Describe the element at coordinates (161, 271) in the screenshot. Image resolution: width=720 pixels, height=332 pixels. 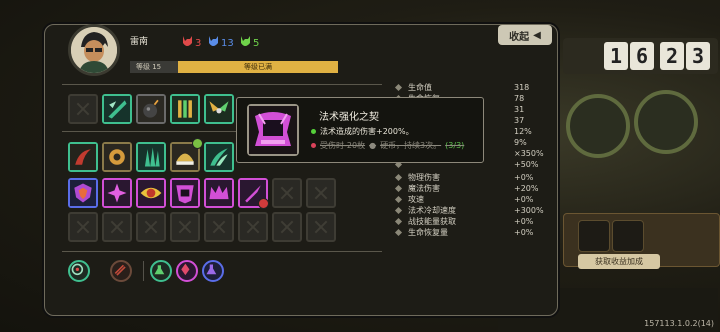
I see `green-potion-icon` at that location.